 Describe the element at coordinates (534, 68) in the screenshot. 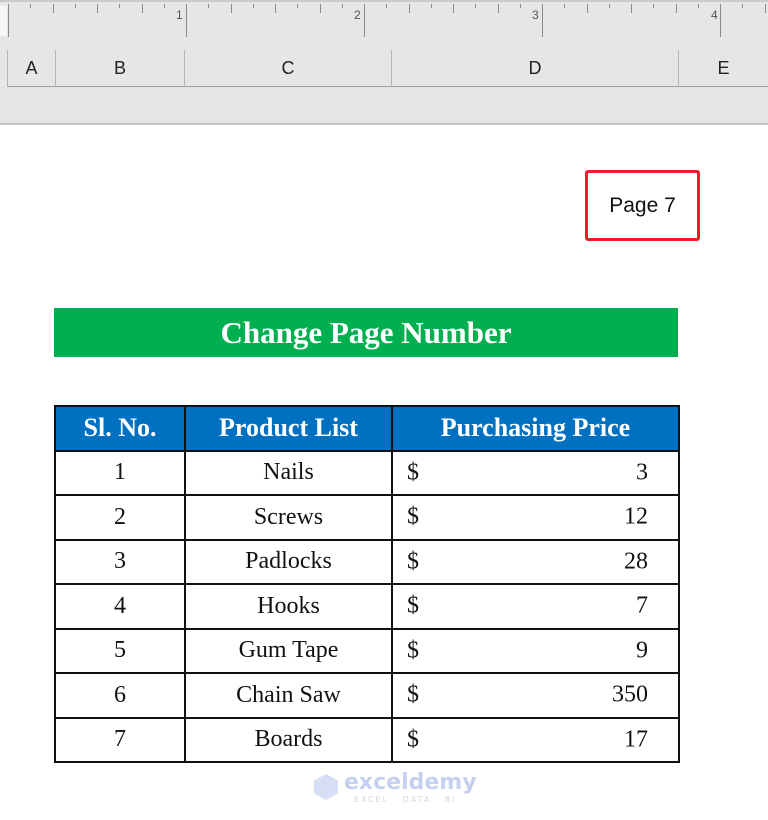

I see `column-header-d: D` at that location.